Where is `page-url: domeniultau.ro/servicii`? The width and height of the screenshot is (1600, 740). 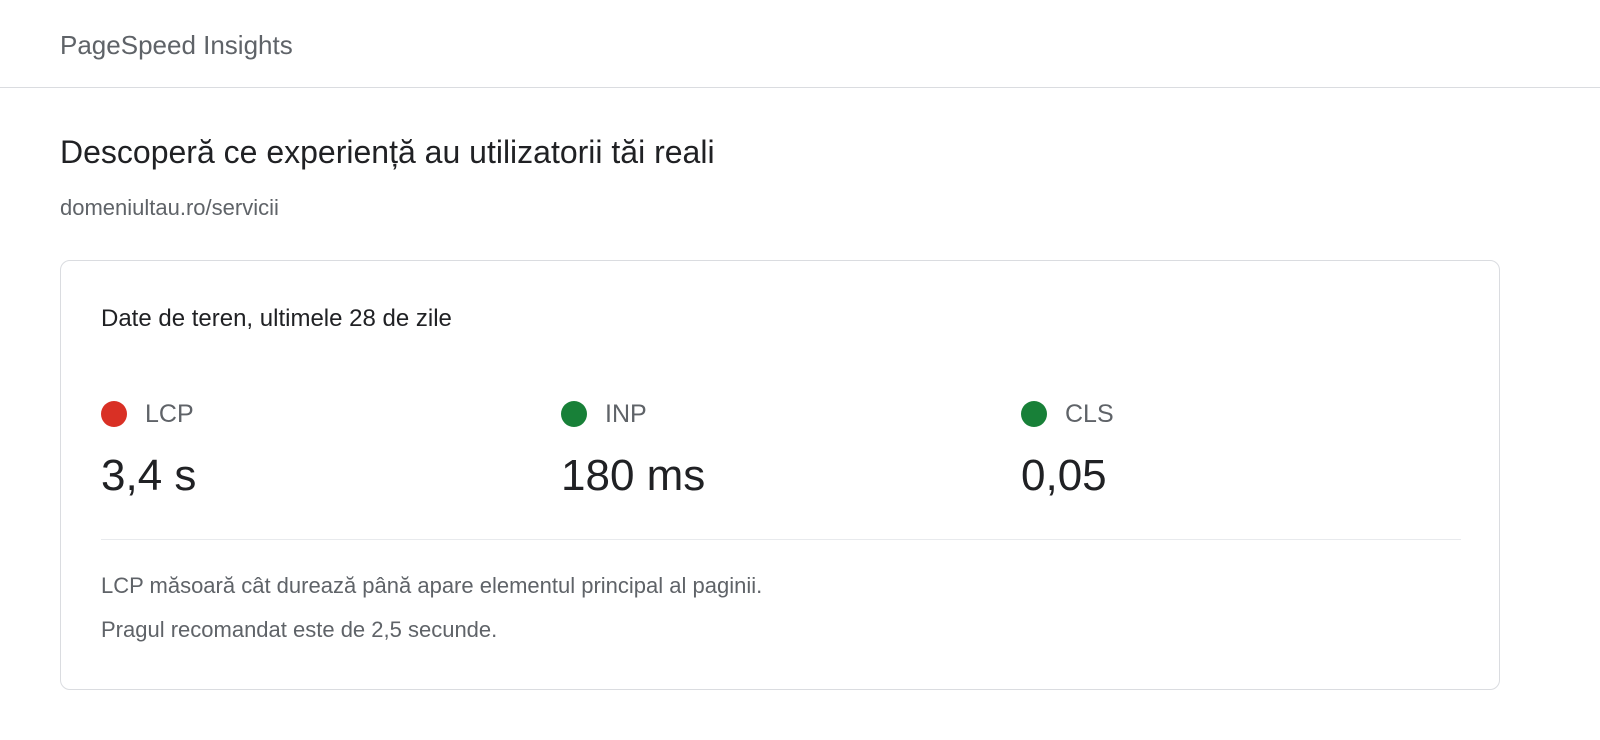
page-url: domeniultau.ro/servicii is located at coordinates (169, 207).